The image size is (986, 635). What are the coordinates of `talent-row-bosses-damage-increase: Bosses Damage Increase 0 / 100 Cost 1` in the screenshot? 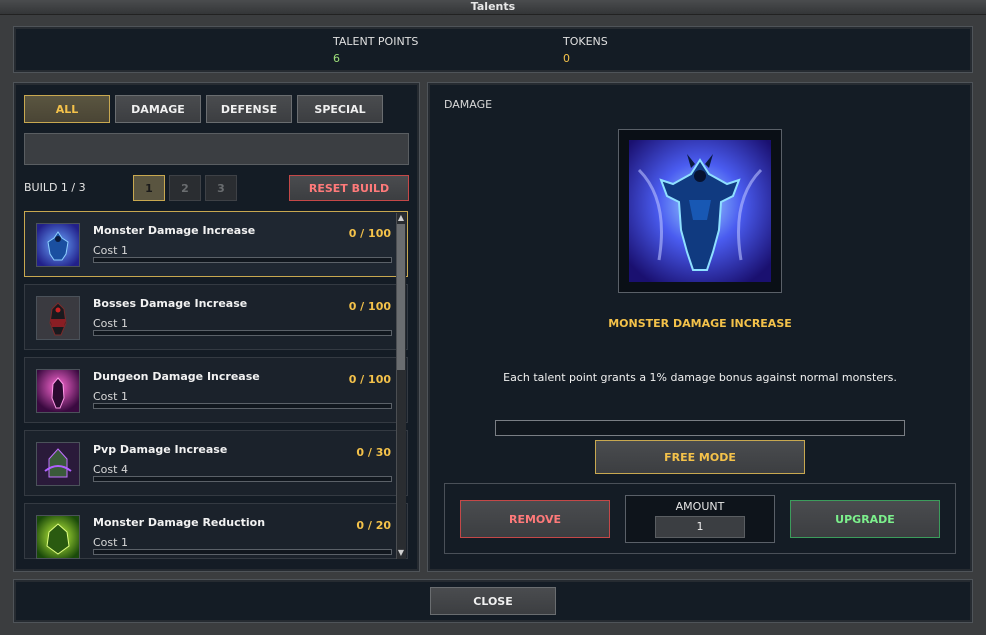 It's located at (216, 317).